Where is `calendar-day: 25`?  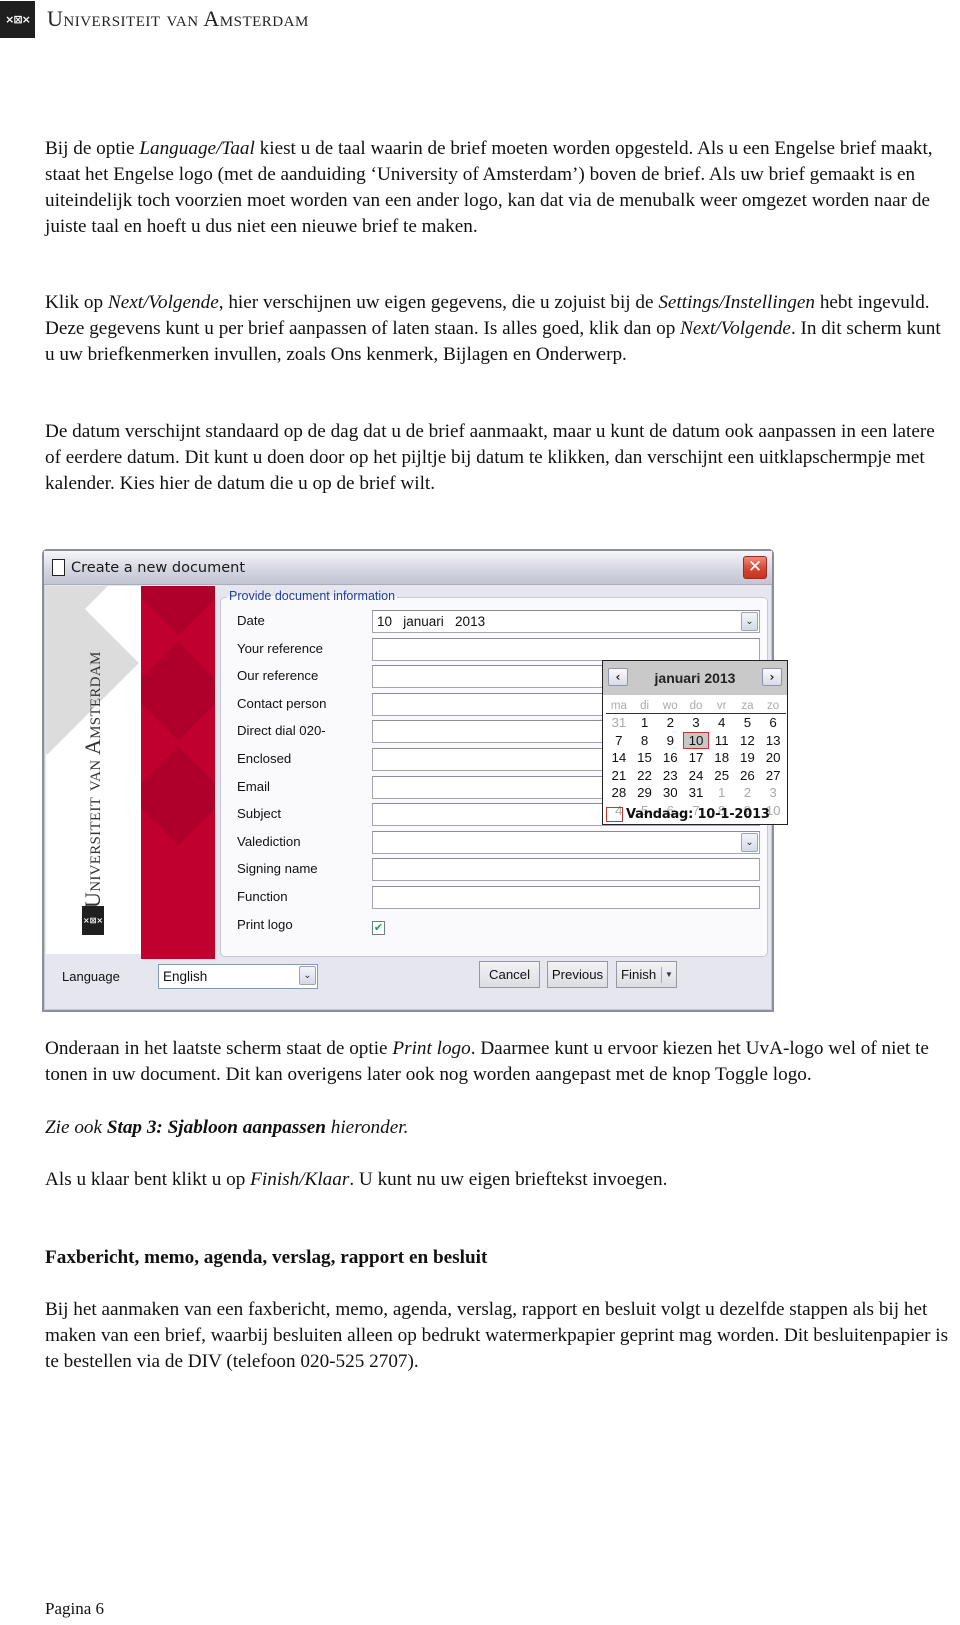 calendar-day: 25 is located at coordinates (722, 776).